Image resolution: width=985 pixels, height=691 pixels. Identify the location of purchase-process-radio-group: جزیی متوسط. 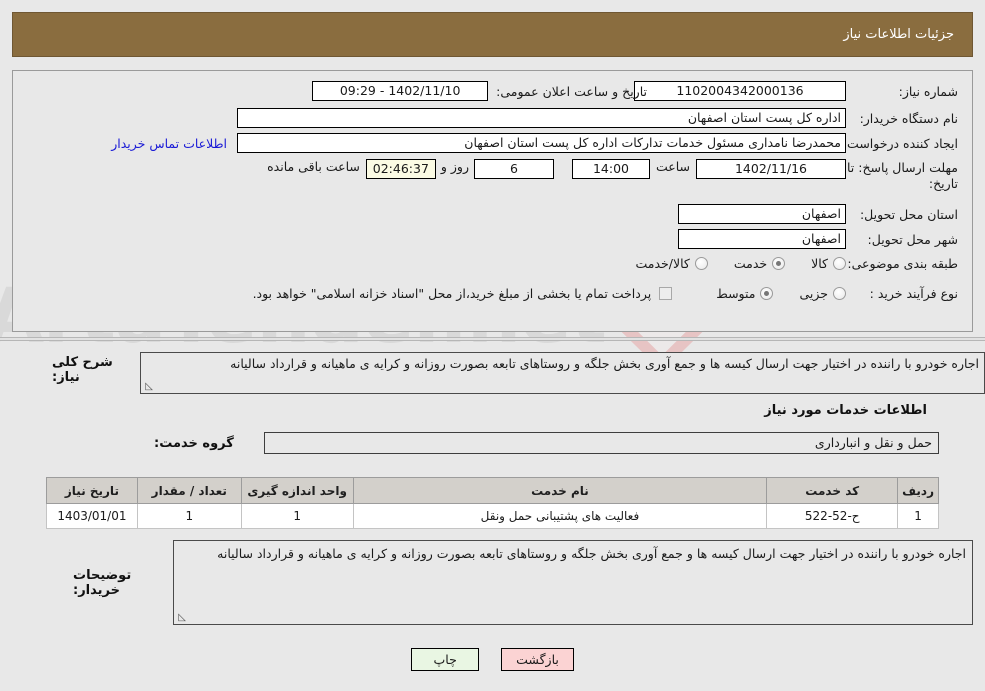
(768, 293).